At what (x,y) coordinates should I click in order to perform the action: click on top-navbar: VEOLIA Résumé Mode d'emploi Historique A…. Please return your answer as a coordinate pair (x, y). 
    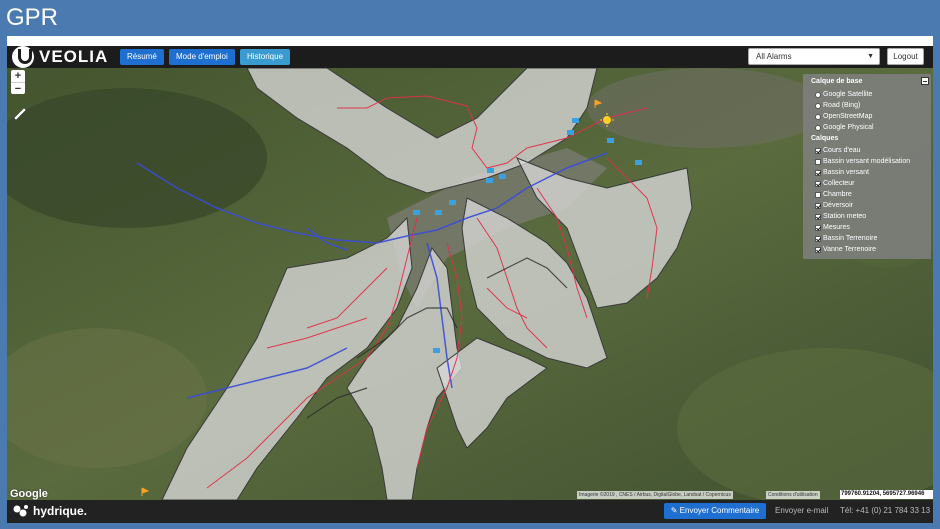
    Looking at the image, I should click on (470, 57).